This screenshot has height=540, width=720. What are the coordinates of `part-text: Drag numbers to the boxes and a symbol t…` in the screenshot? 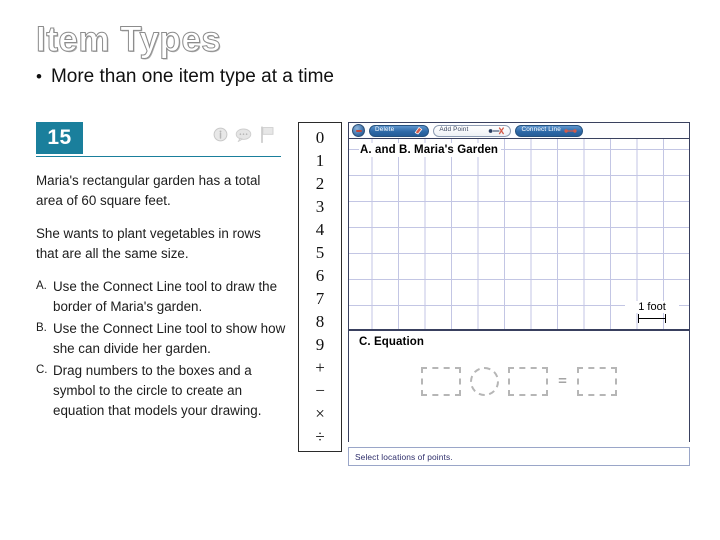 It's located at (157, 390).